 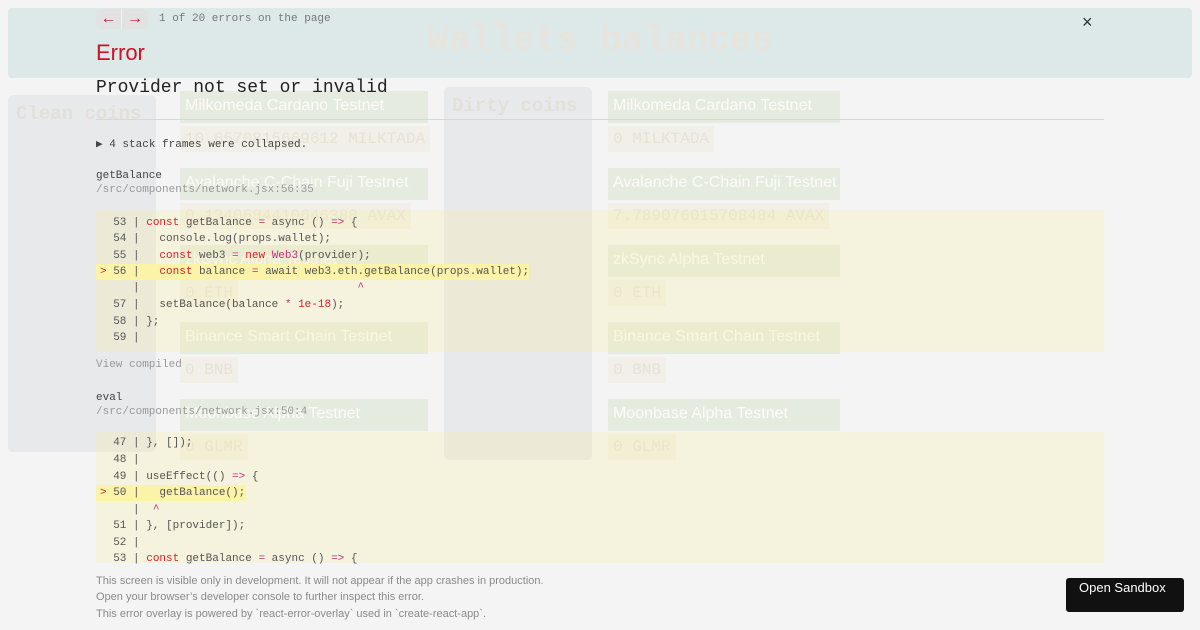 What do you see at coordinates (120, 52) in the screenshot?
I see `error-header: Error` at bounding box center [120, 52].